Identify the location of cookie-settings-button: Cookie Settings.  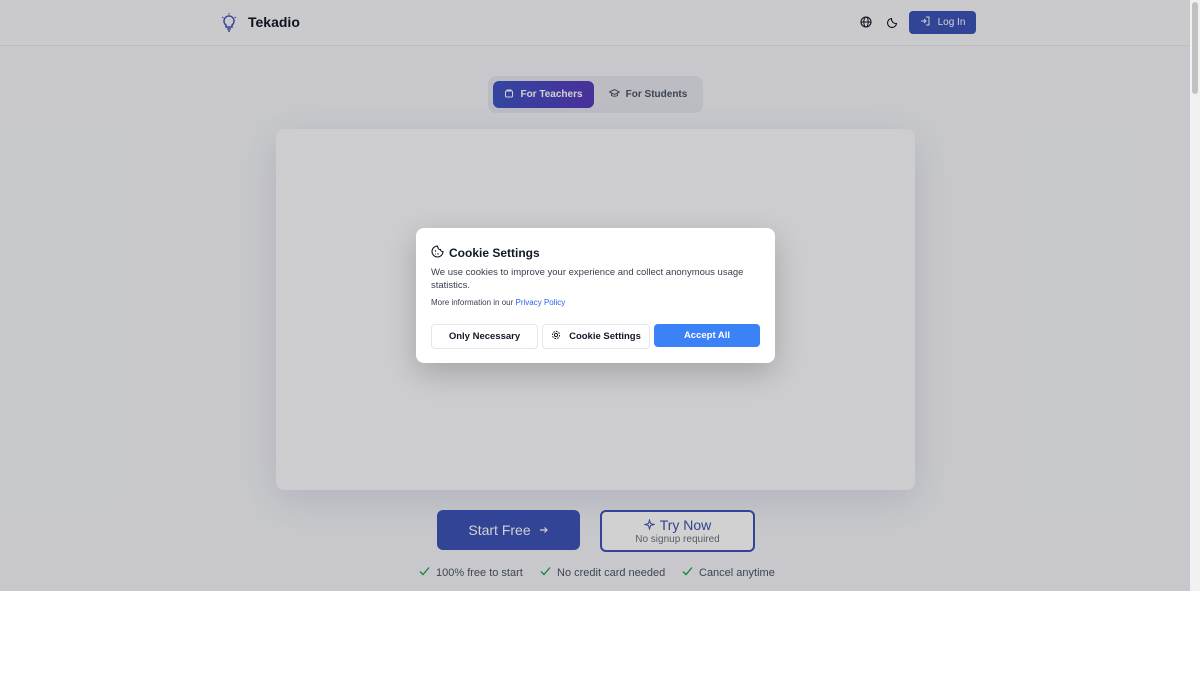
(596, 336).